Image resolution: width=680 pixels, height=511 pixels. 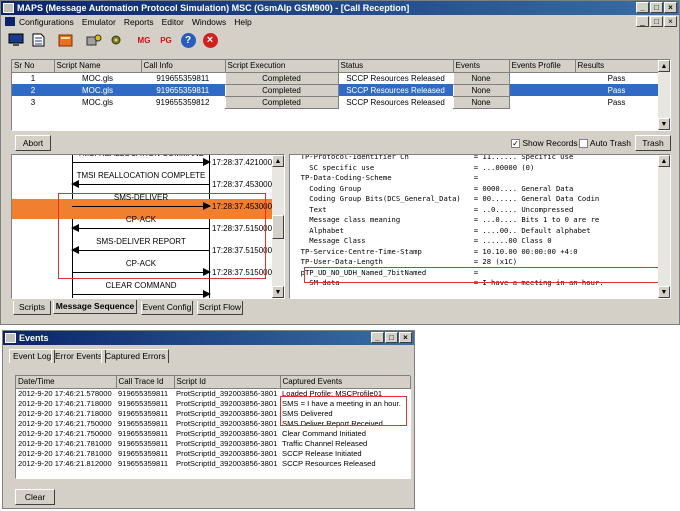 I want to click on annotation-box, so click(x=162, y=236).